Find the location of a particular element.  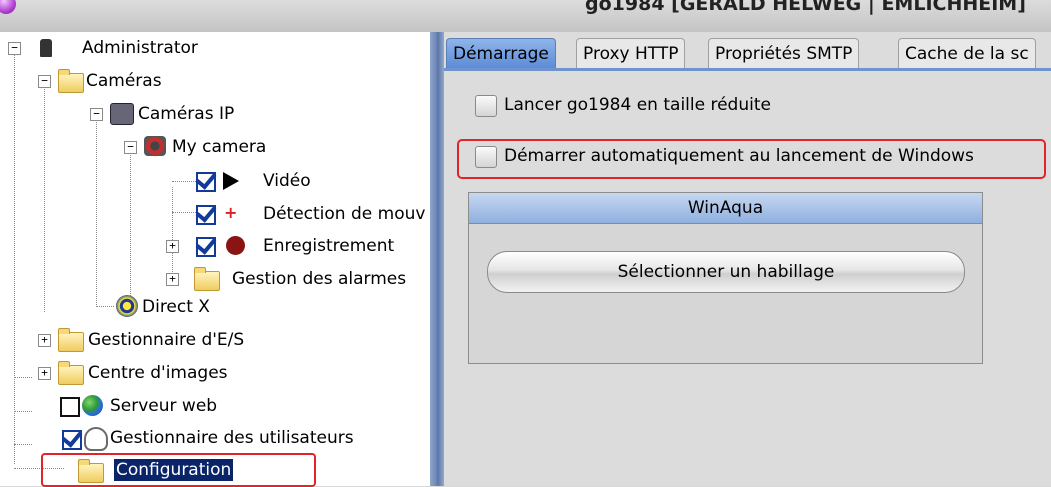

skin-group-header: WinAqua is located at coordinates (725, 208).